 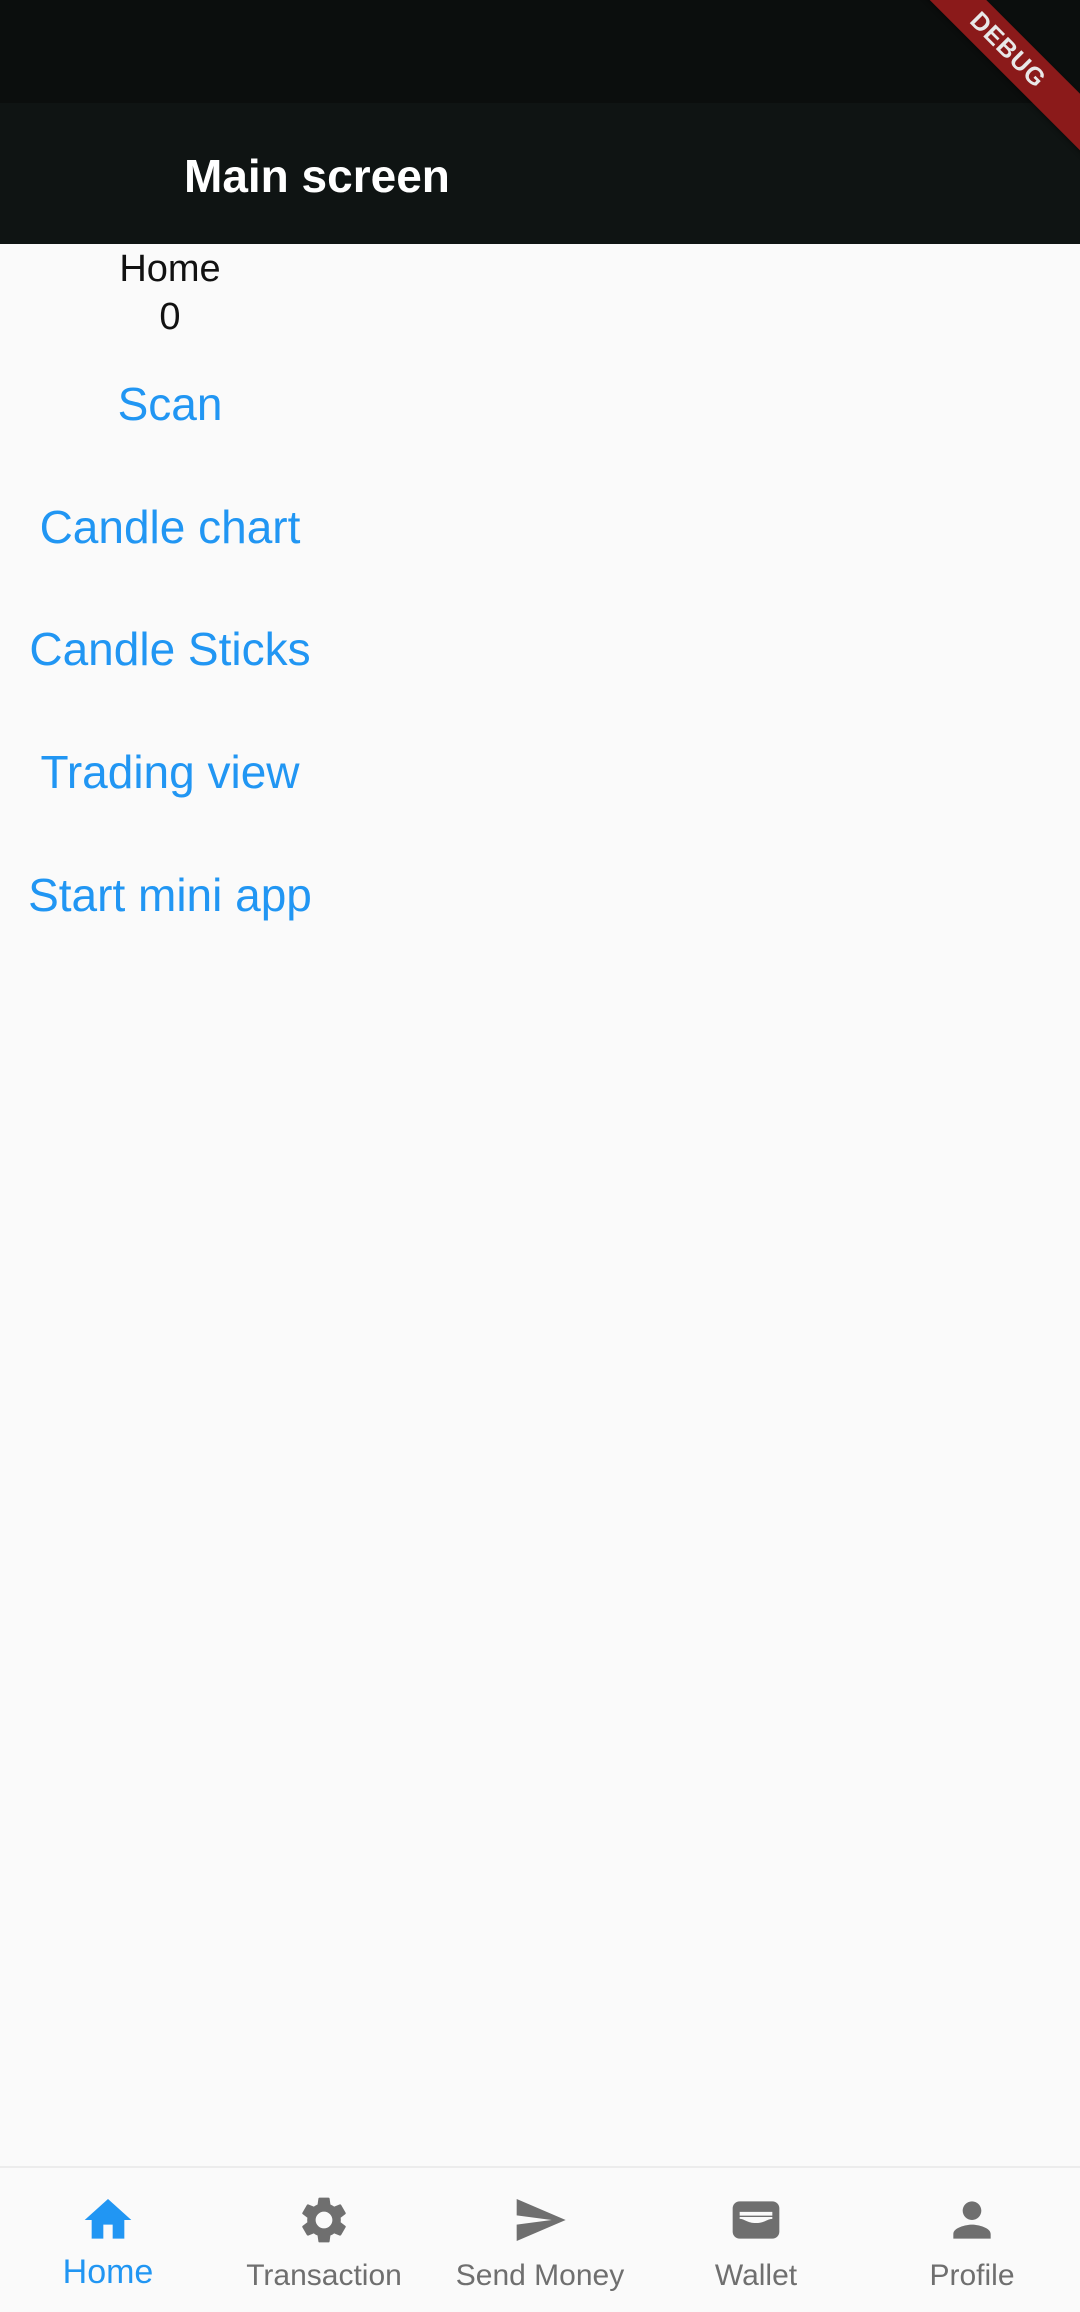 What do you see at coordinates (170, 317) in the screenshot?
I see `counter-value: 0` at bounding box center [170, 317].